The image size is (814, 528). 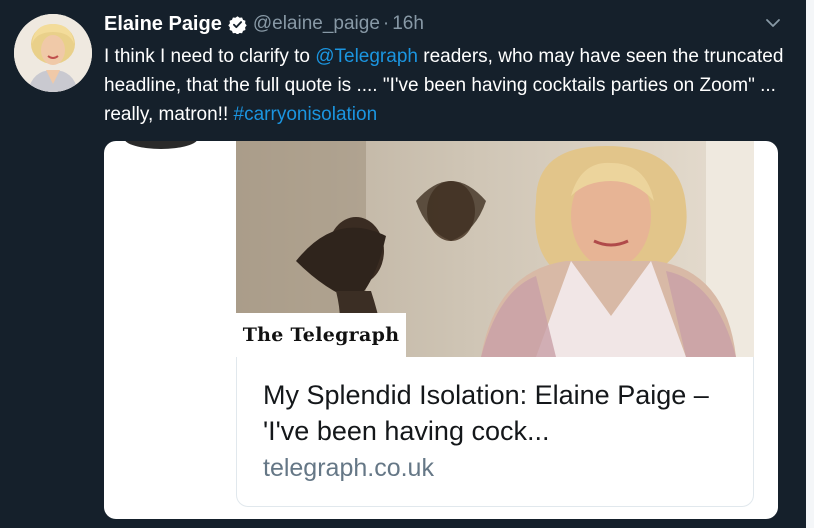 I want to click on tweet-header: Elaine Paige @elaine_paige · 16h, so click(x=264, y=24).